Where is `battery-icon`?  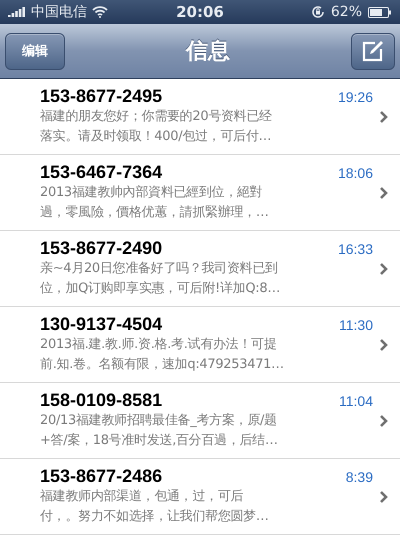 battery-icon is located at coordinates (380, 12).